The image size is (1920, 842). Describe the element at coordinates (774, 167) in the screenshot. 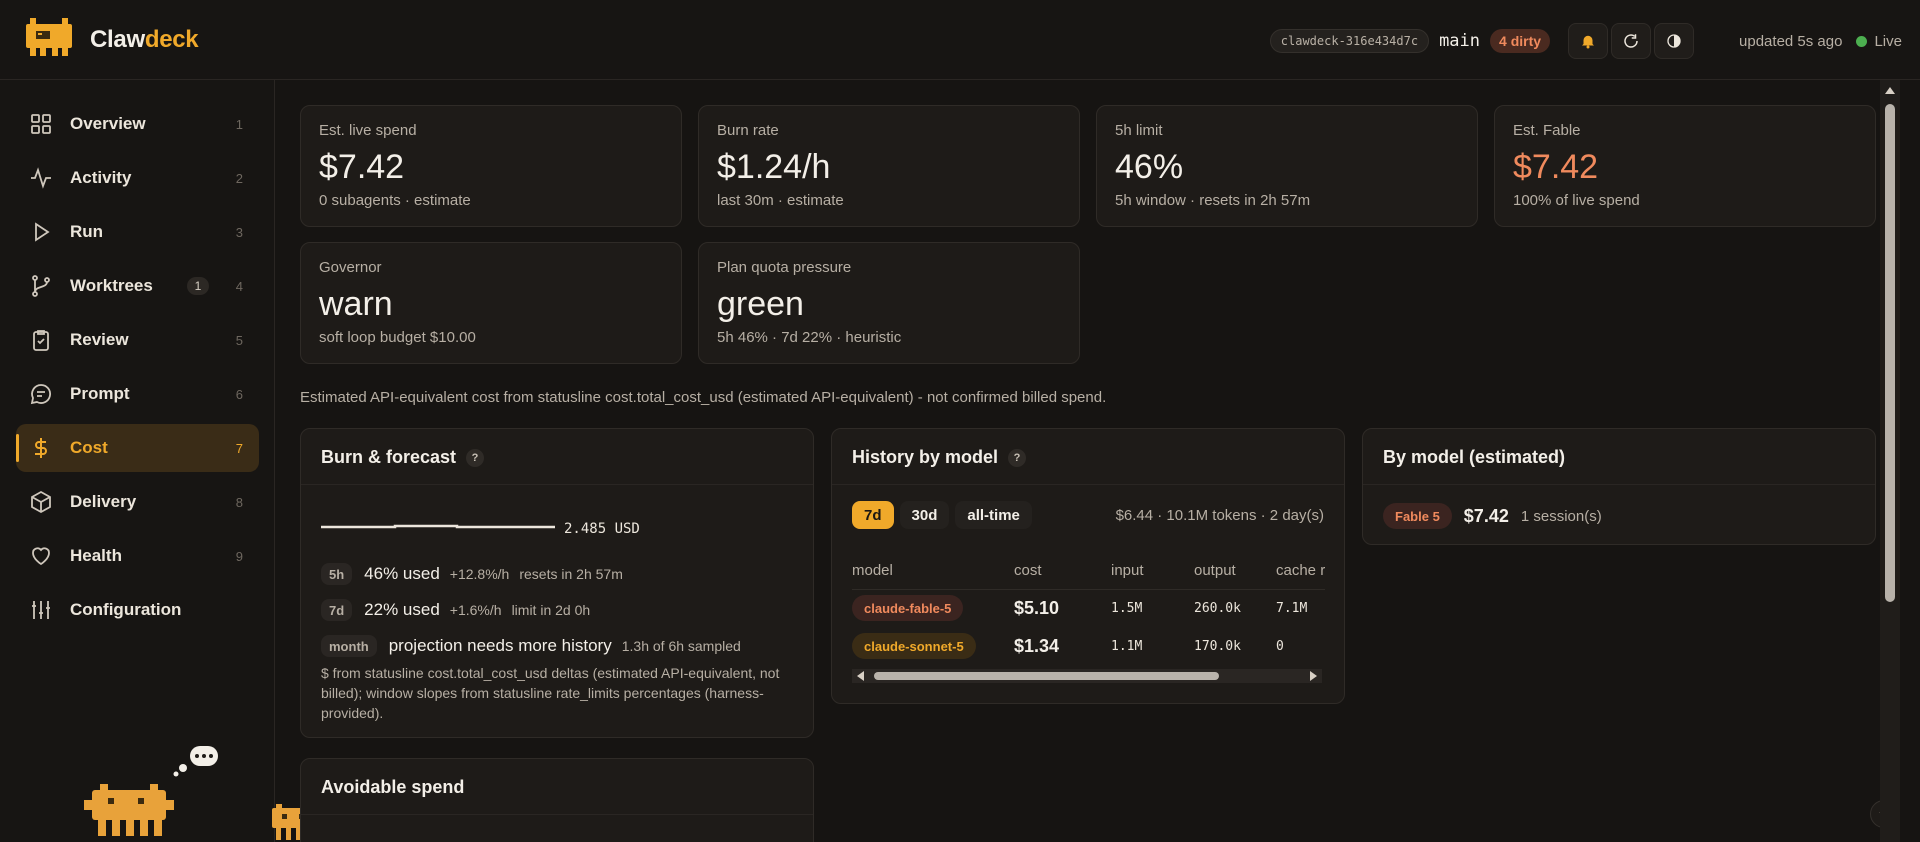

I see `stat-value: $1.24/h` at that location.